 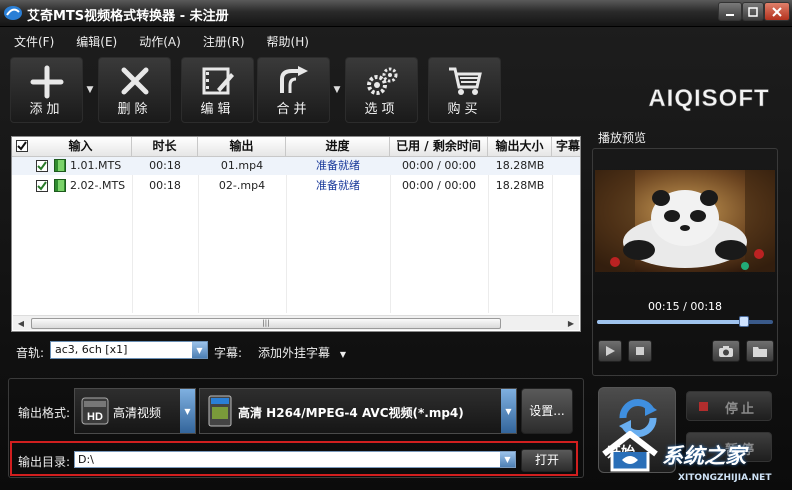 I want to click on folder-icon, so click(x=760, y=351).